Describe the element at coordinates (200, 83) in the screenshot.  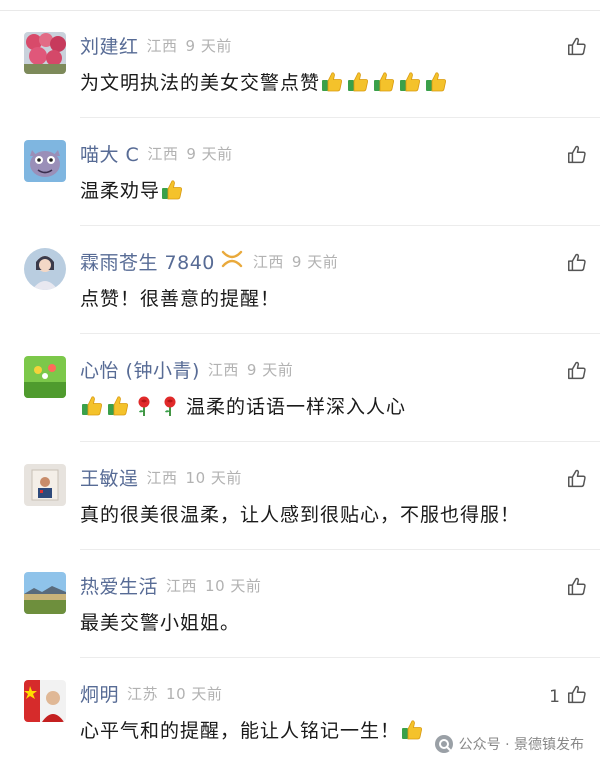
I see `comment-text: 为文明执法的美女交警点赞` at that location.